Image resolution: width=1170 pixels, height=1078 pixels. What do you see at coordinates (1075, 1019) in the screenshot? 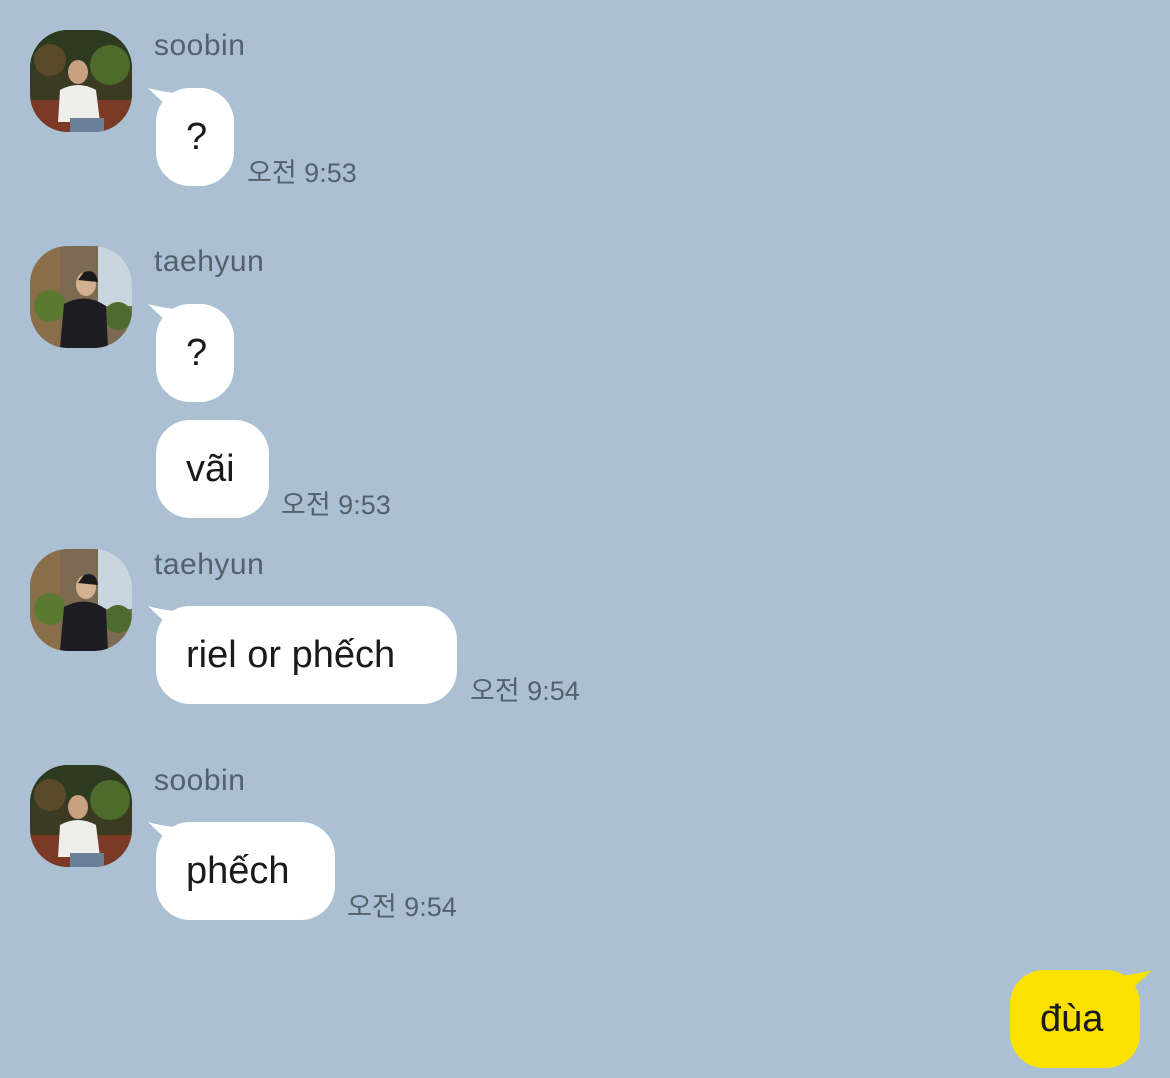
I see `outgoing-message-bubble: đùa` at bounding box center [1075, 1019].